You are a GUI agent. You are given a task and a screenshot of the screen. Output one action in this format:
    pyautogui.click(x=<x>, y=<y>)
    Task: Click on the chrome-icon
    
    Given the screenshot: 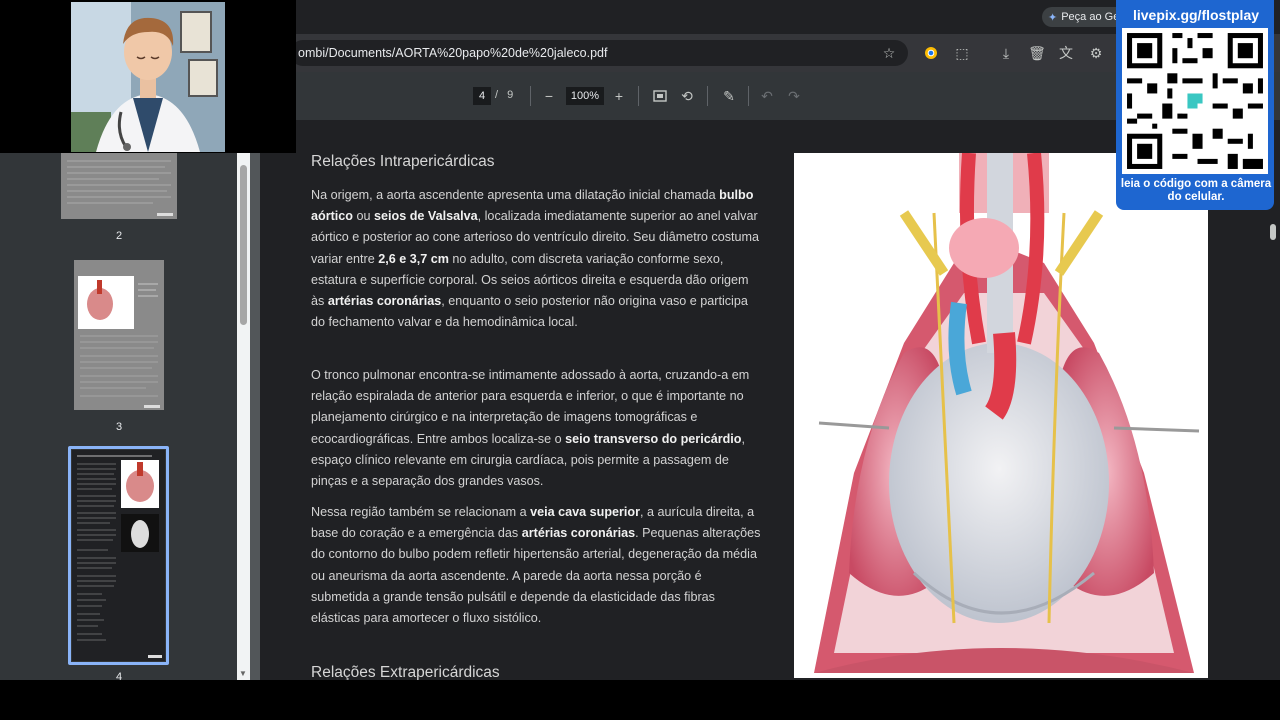 What is the action you would take?
    pyautogui.click(x=931, y=53)
    